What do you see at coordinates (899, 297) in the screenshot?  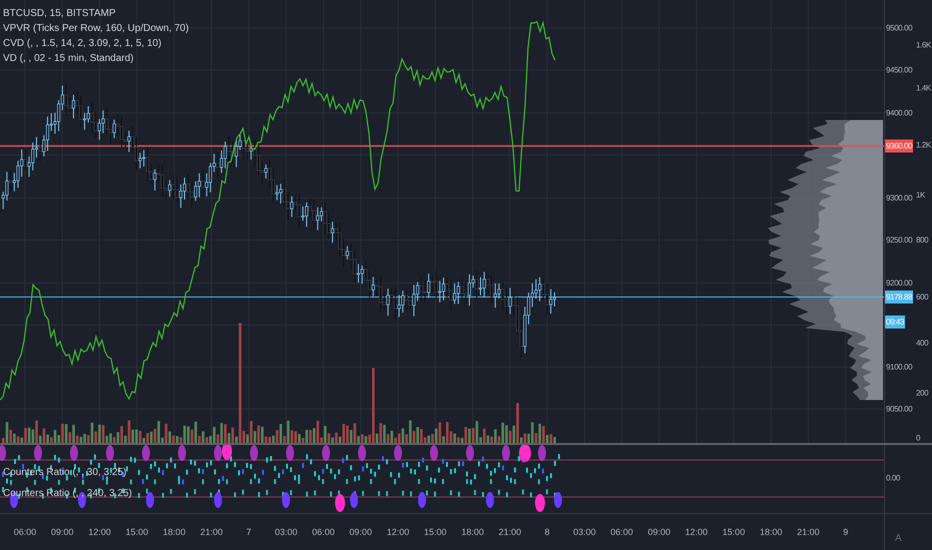 I see `price-tag: 9178.88` at bounding box center [899, 297].